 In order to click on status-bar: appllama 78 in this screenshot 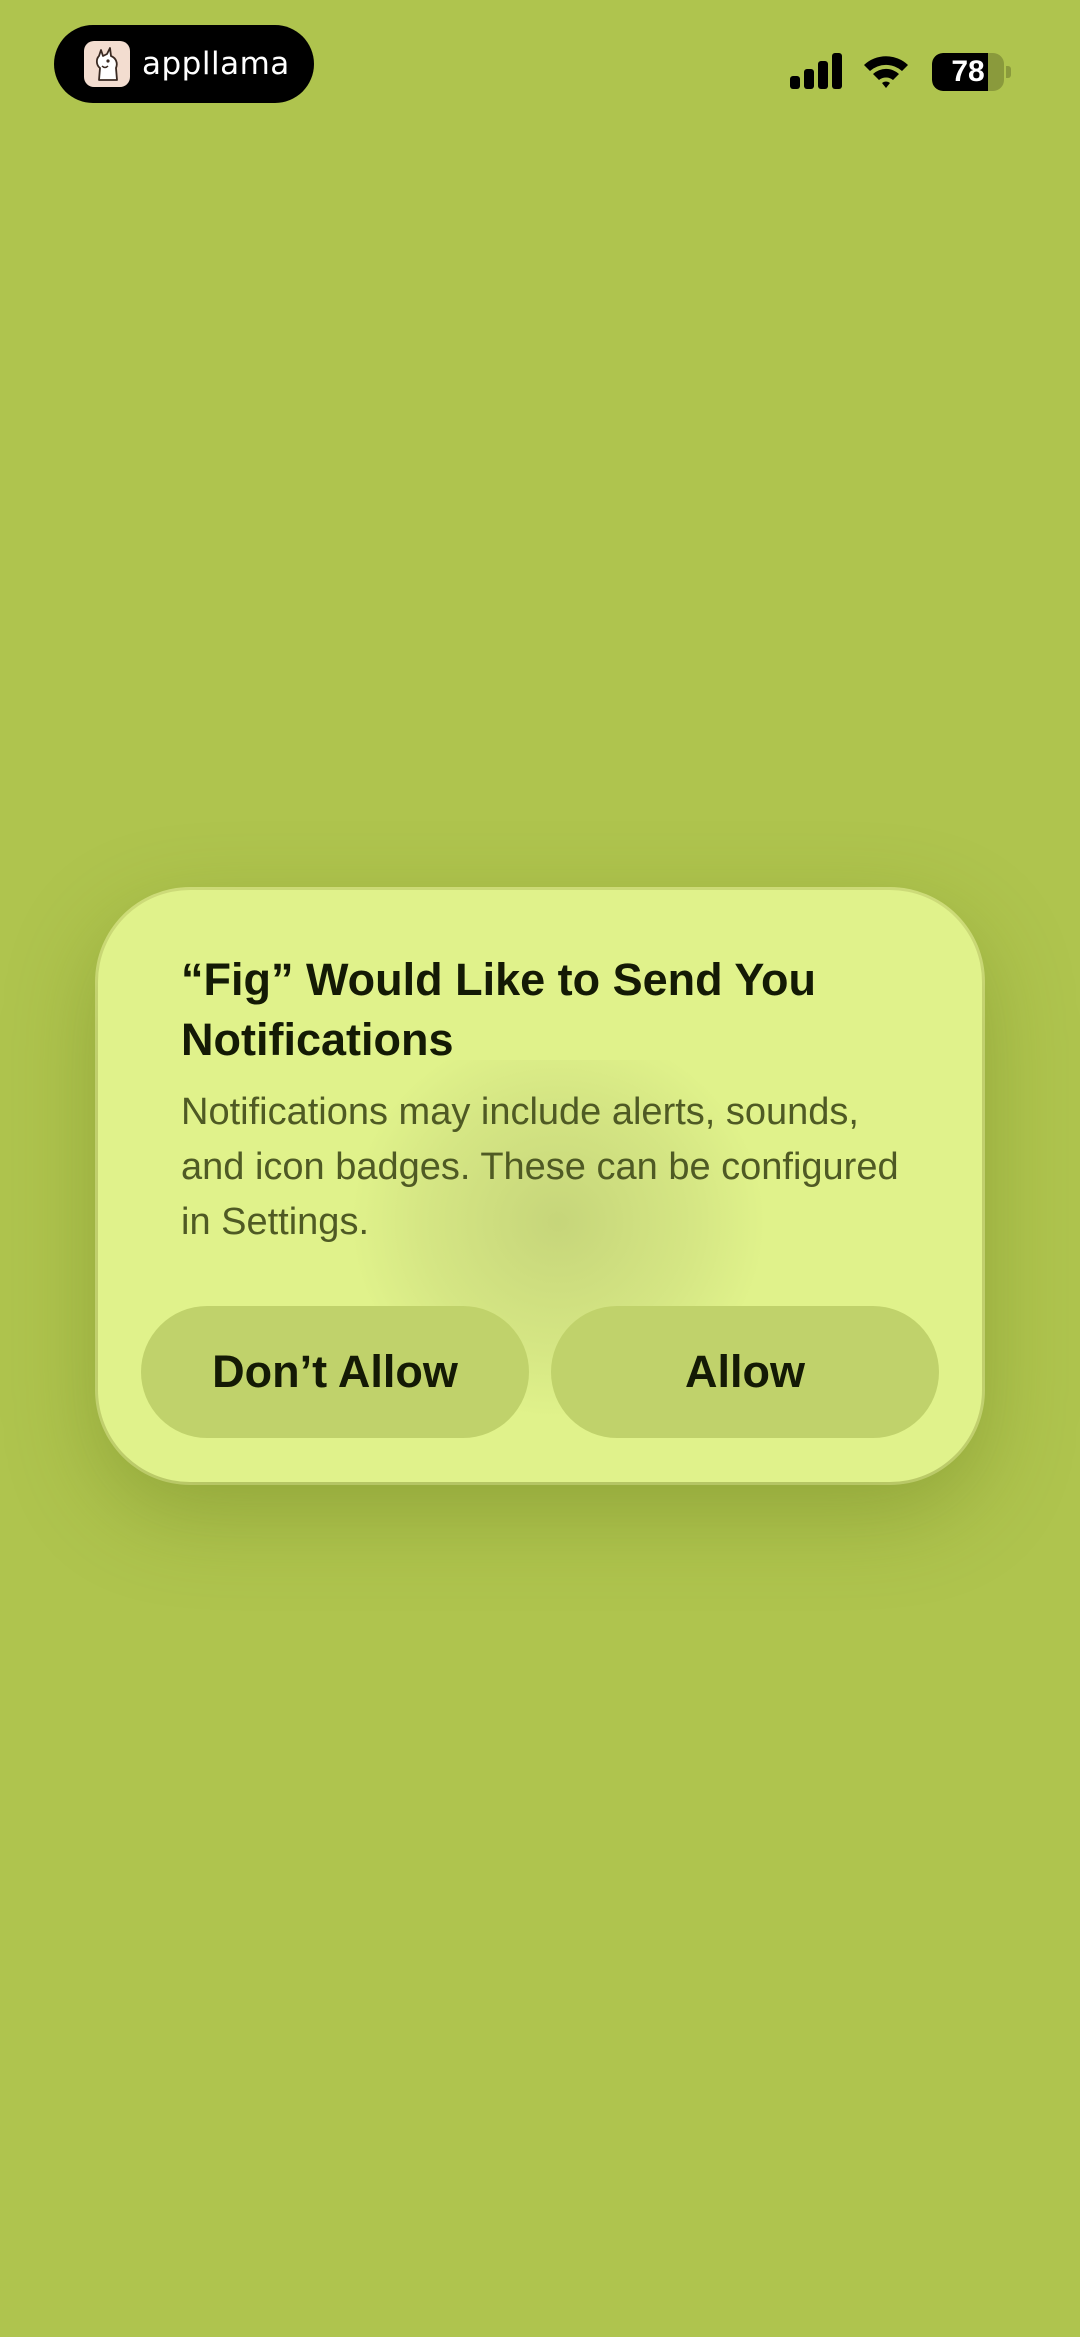, I will do `click(540, 70)`.